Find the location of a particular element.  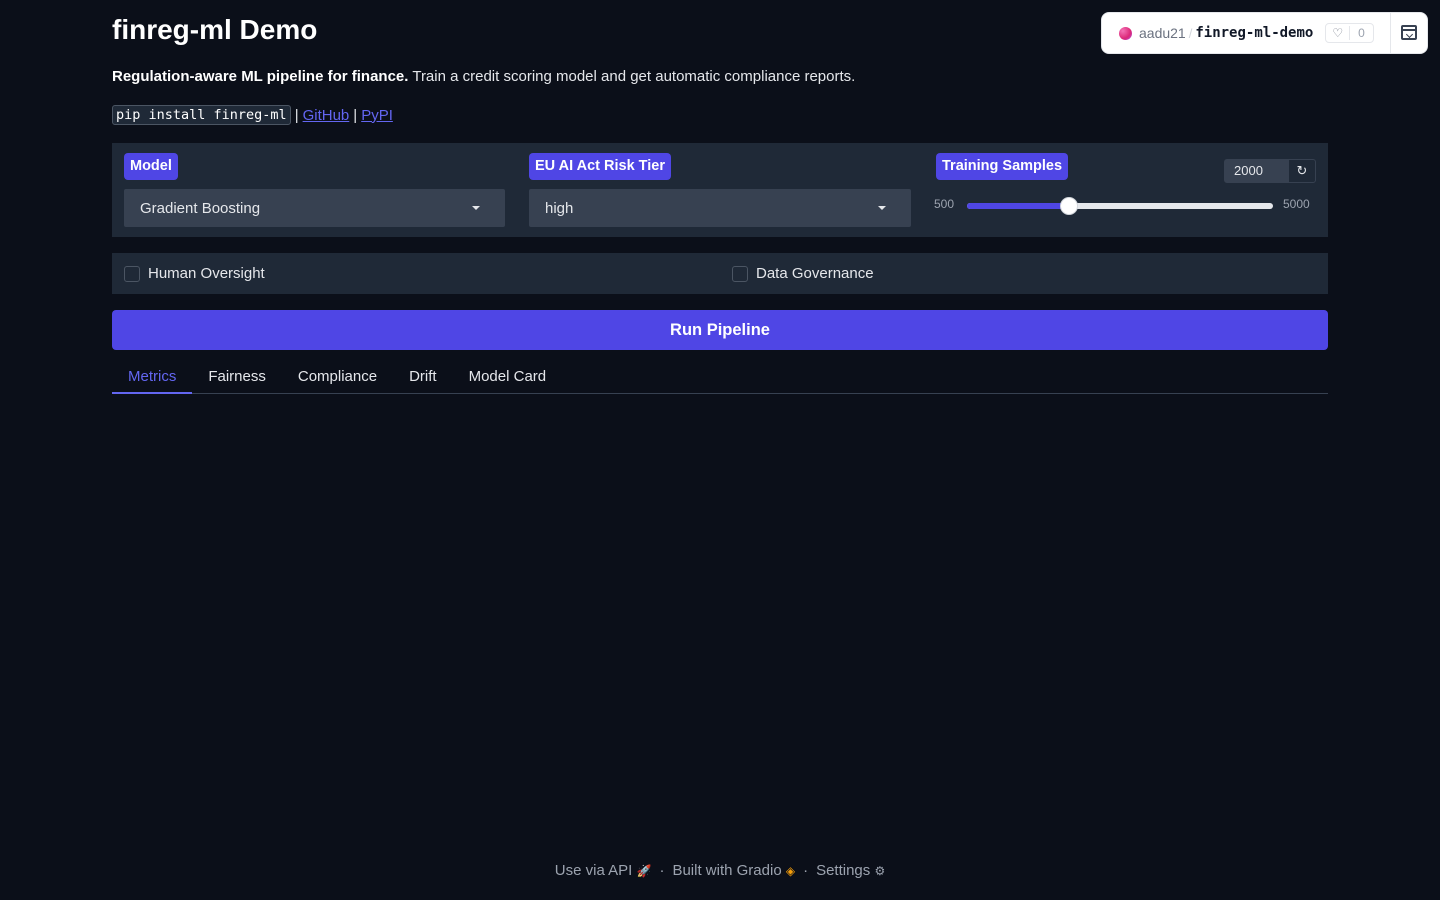

rocket-icon: 🚀 is located at coordinates (644, 871).